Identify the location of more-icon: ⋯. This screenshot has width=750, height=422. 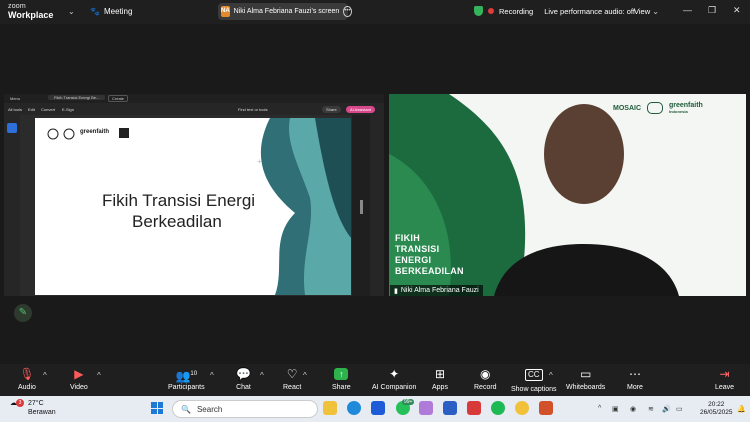
(634, 374).